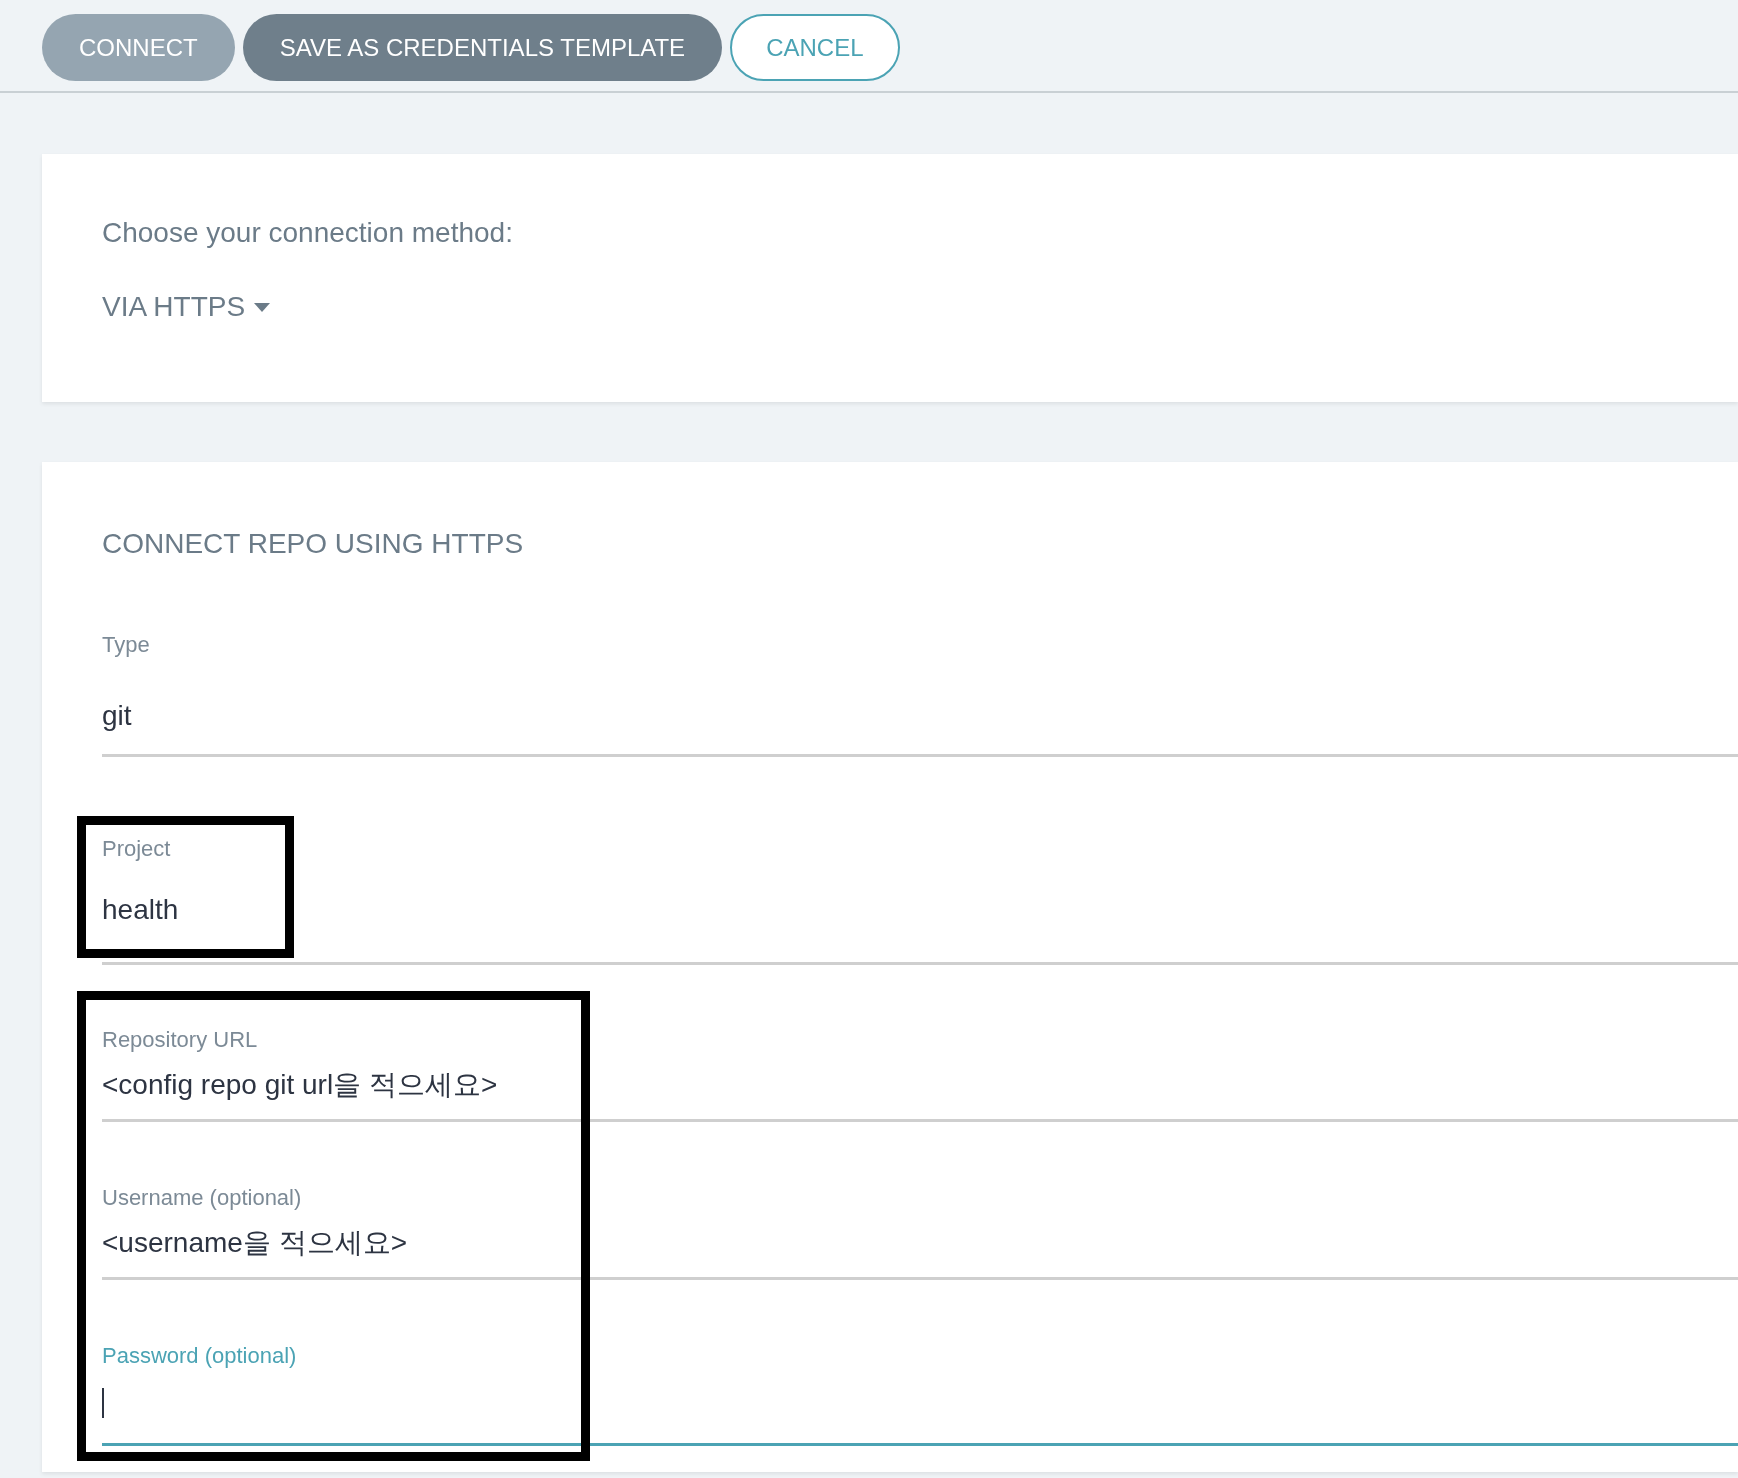 Image resolution: width=1738 pixels, height=1478 pixels. What do you see at coordinates (187, 307) in the screenshot?
I see `method-dropdown: VIA HTTPS` at bounding box center [187, 307].